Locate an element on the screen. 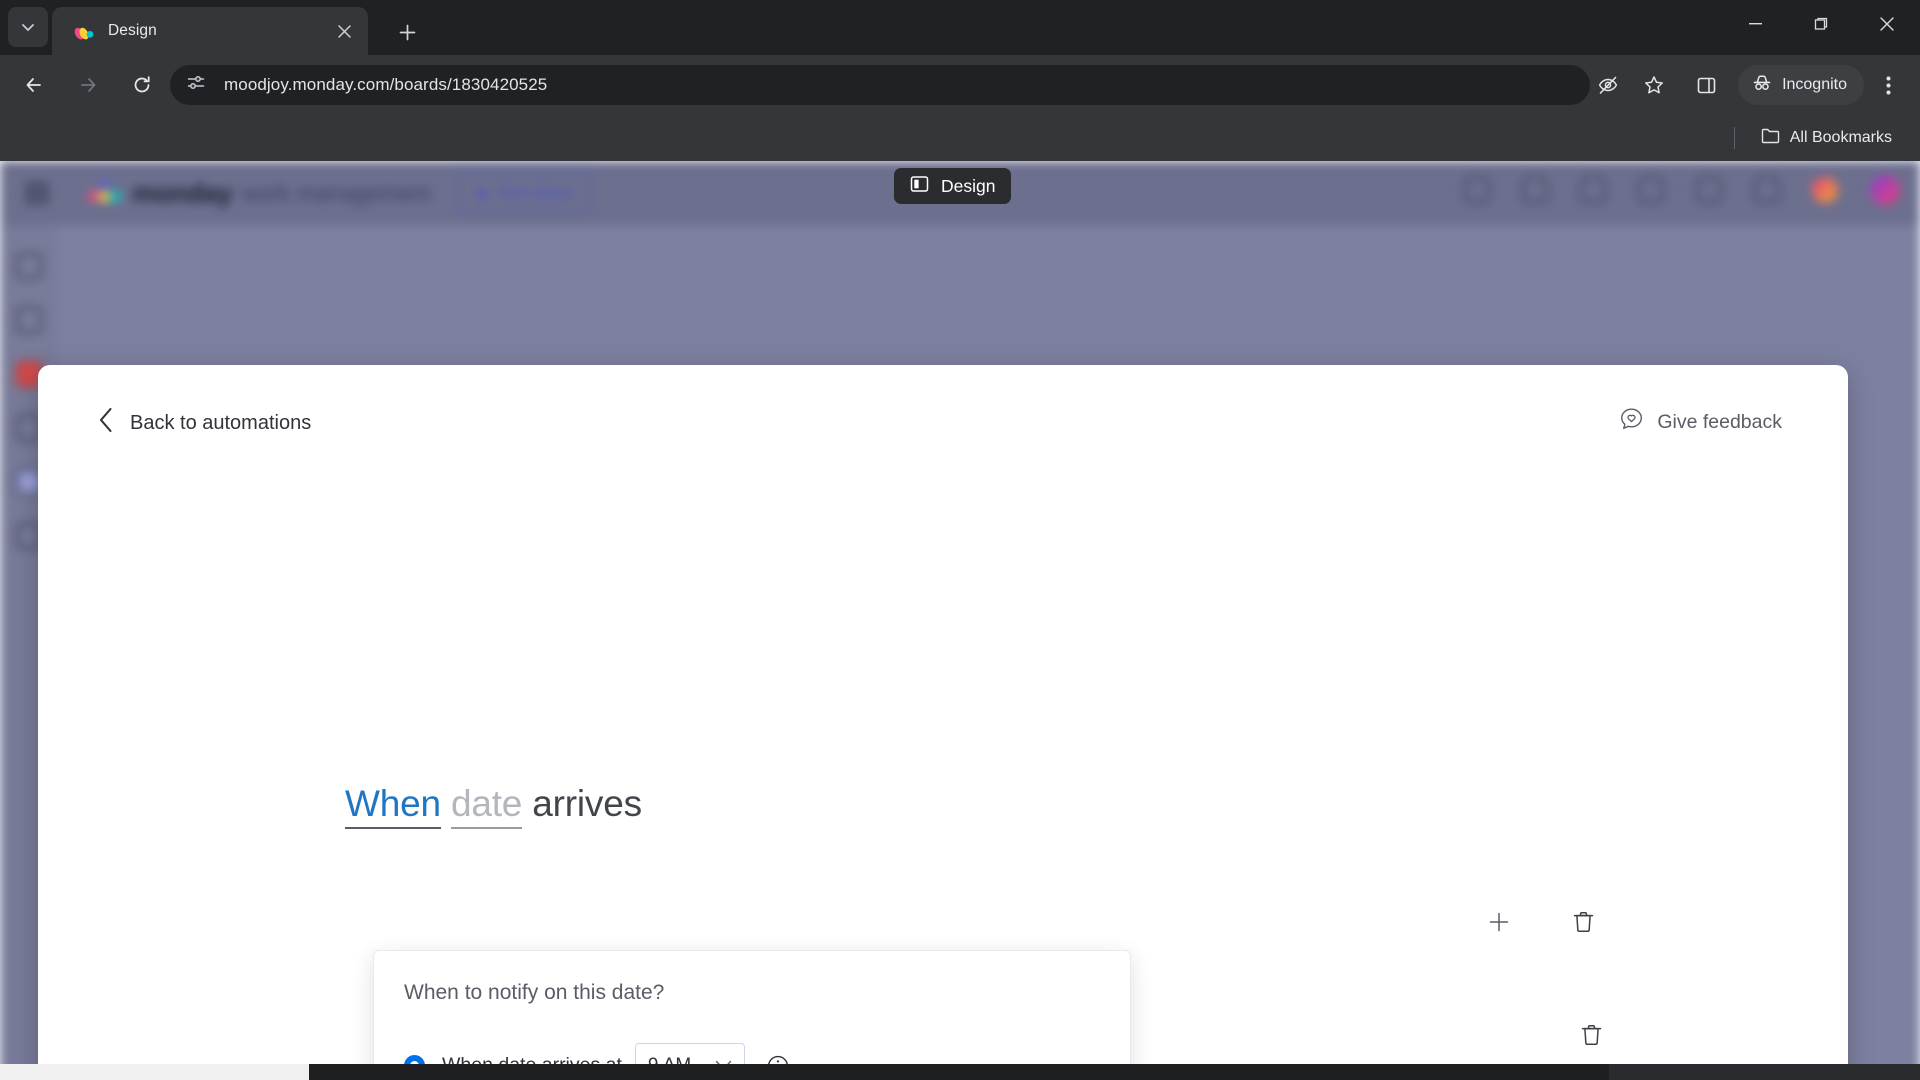 The height and width of the screenshot is (1080, 1920). url-text: moodjoy.monday.com/boards/1830420525 is located at coordinates (386, 84).